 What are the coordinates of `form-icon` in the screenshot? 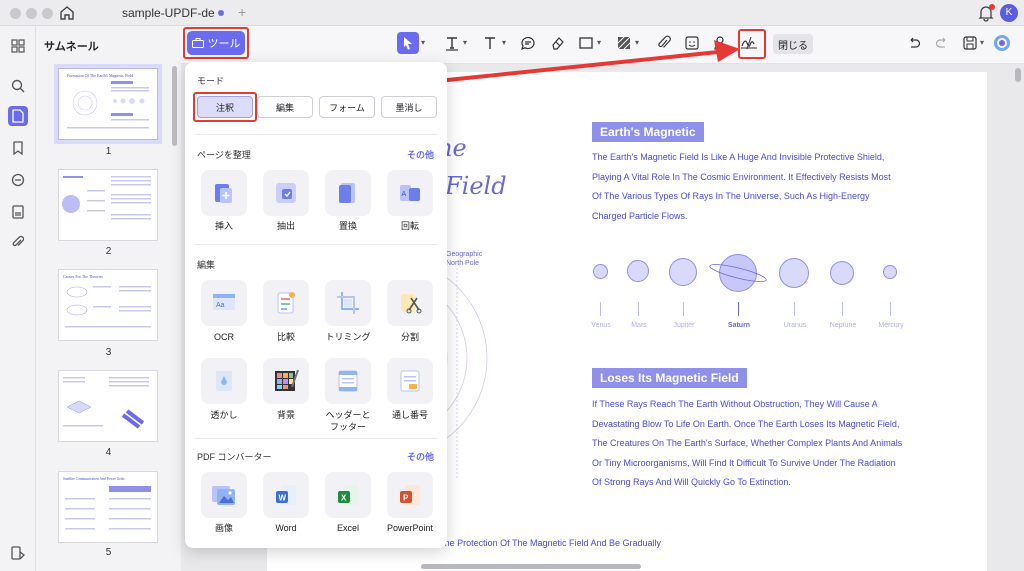 It's located at (18, 212).